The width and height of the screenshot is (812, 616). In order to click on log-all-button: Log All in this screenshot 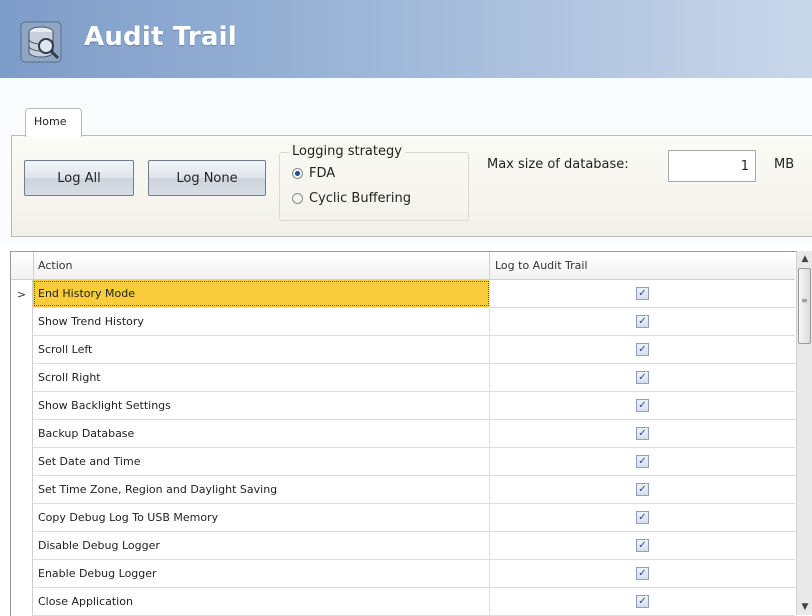, I will do `click(79, 178)`.